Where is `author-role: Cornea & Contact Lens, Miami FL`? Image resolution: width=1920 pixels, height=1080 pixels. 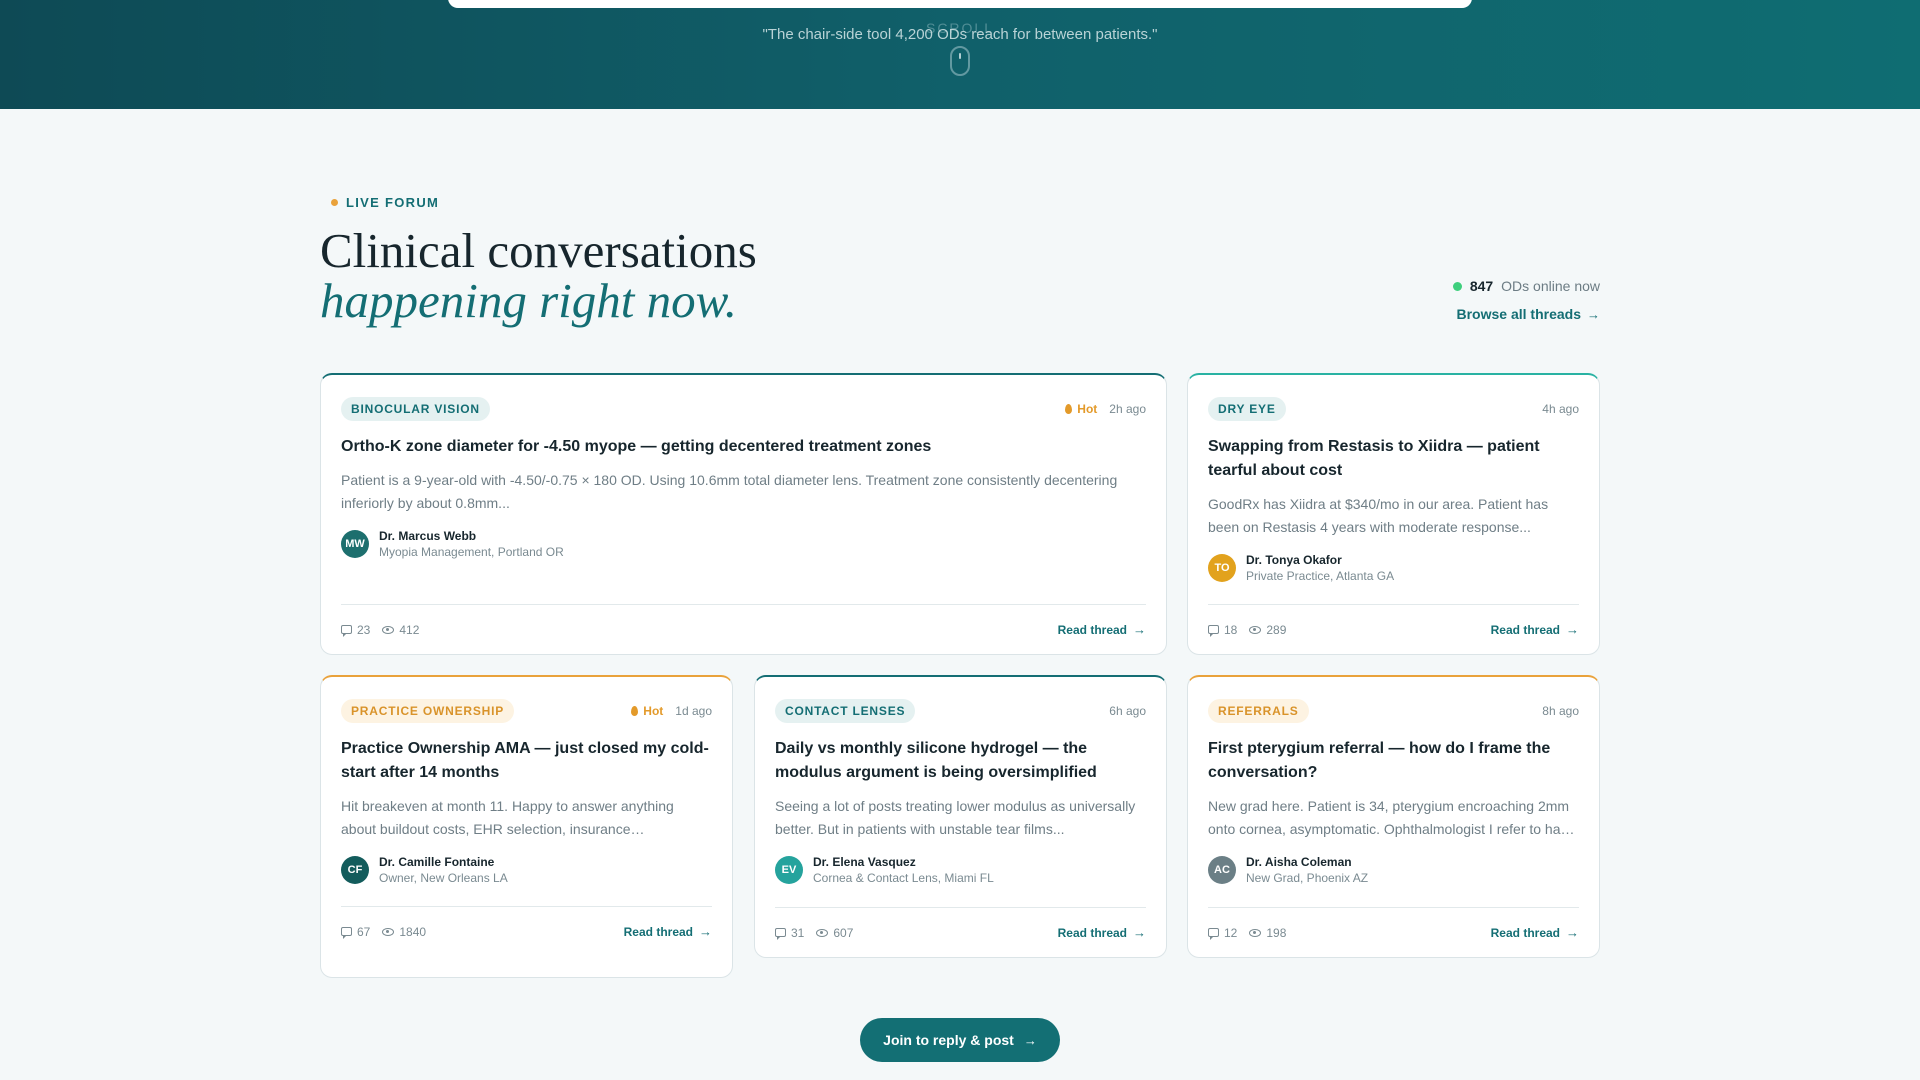 author-role: Cornea & Contact Lens, Miami FL is located at coordinates (903, 878).